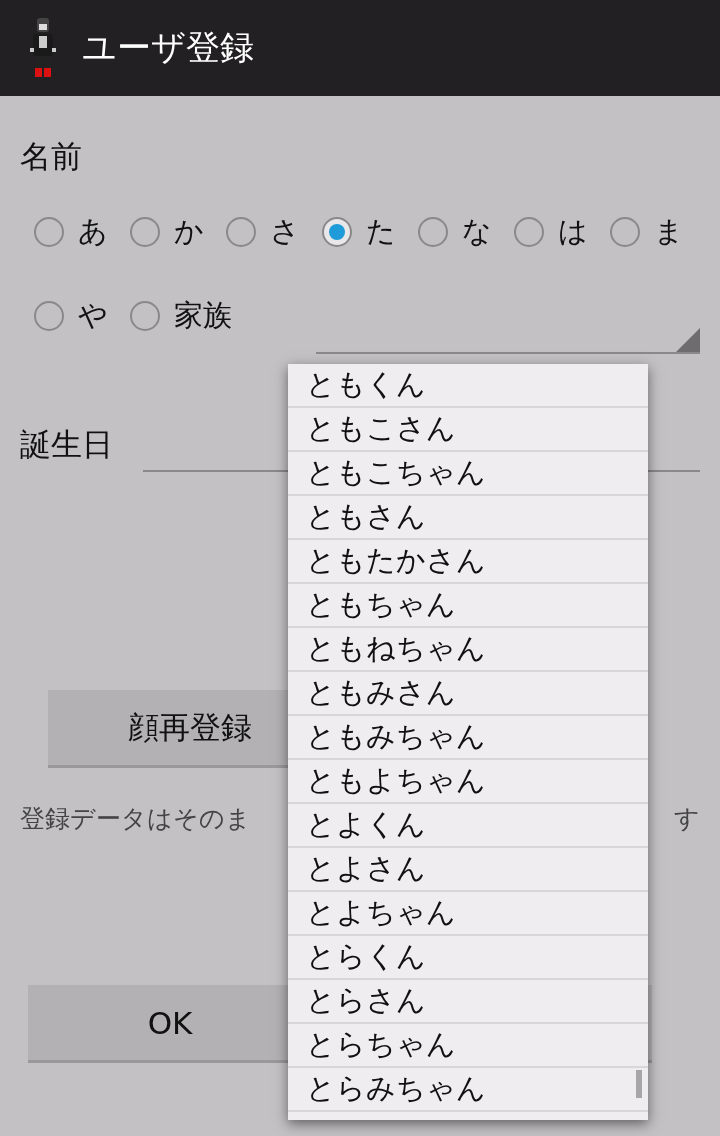 This screenshot has height=1136, width=720. I want to click on dropdown-item: ともこさん, so click(468, 430).